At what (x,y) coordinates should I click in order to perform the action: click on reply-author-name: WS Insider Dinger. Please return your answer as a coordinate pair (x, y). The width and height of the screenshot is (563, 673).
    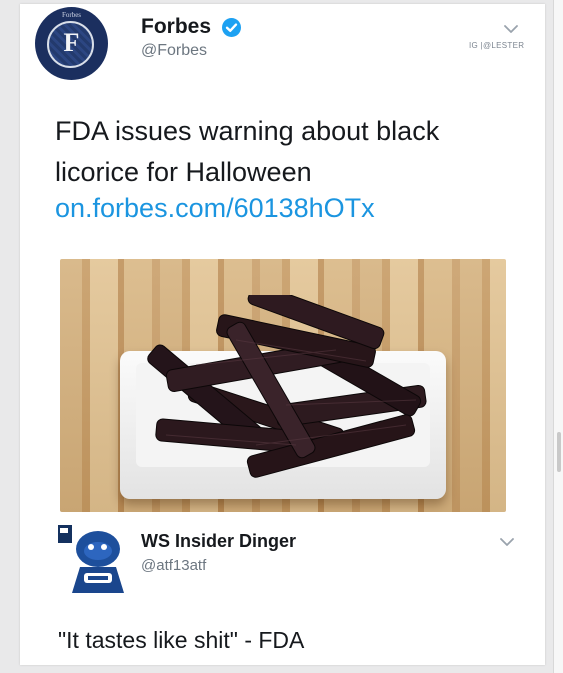
    Looking at the image, I should click on (218, 541).